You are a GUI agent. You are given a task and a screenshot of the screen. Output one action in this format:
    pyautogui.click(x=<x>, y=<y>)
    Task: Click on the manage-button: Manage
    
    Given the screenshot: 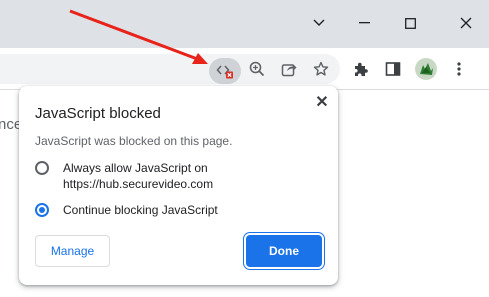 What is the action you would take?
    pyautogui.click(x=72, y=251)
    